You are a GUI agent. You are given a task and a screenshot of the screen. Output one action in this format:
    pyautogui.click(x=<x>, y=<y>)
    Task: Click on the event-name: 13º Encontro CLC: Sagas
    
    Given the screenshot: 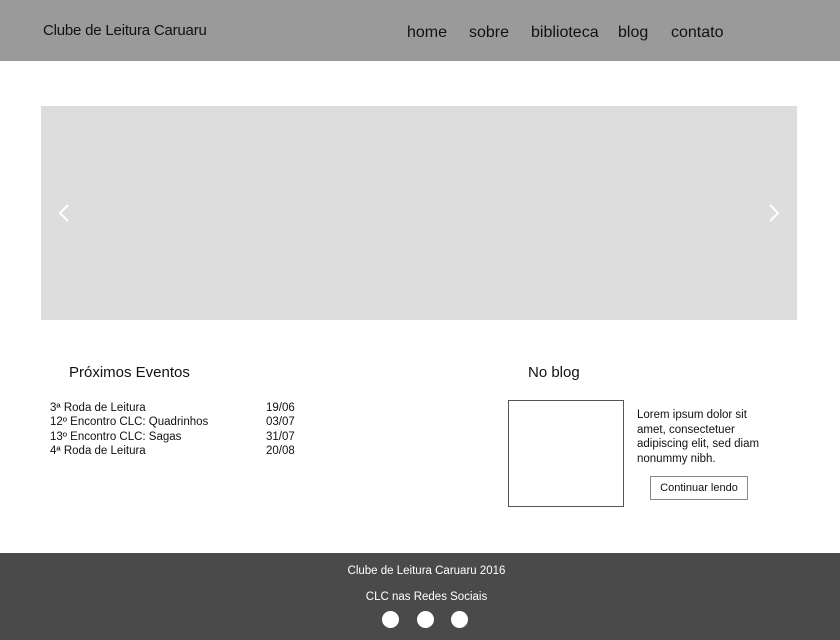 What is the action you would take?
    pyautogui.click(x=116, y=436)
    